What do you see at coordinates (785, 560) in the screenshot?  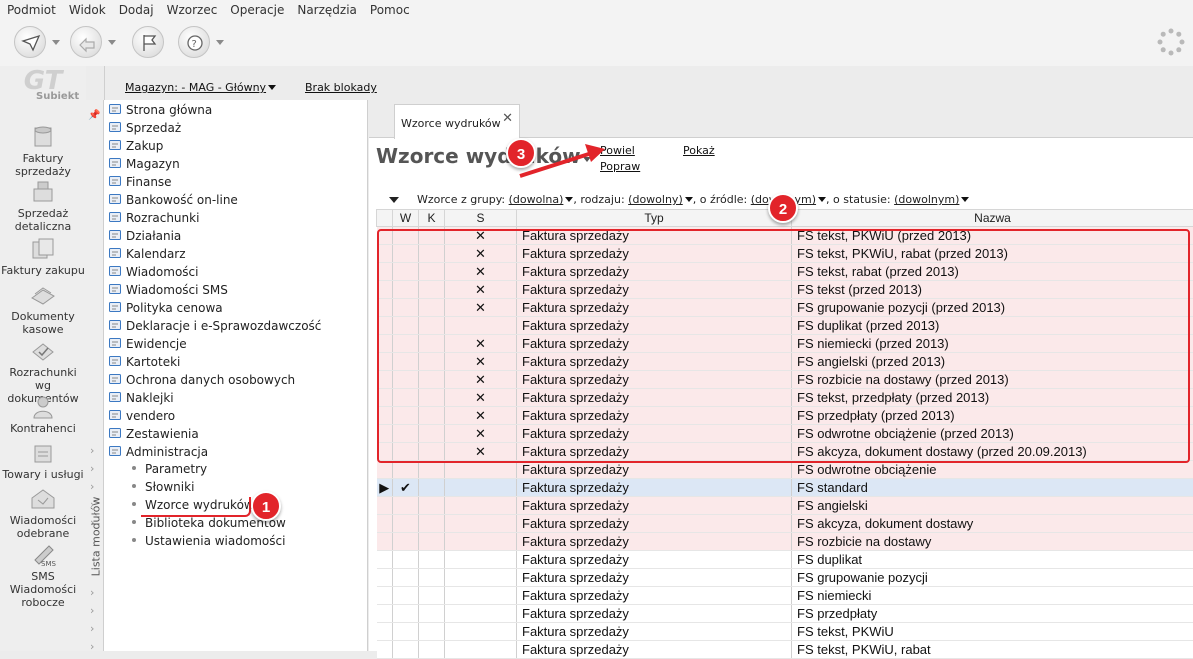 I see `table-row: Faktura sprzedażyFS duplikat` at bounding box center [785, 560].